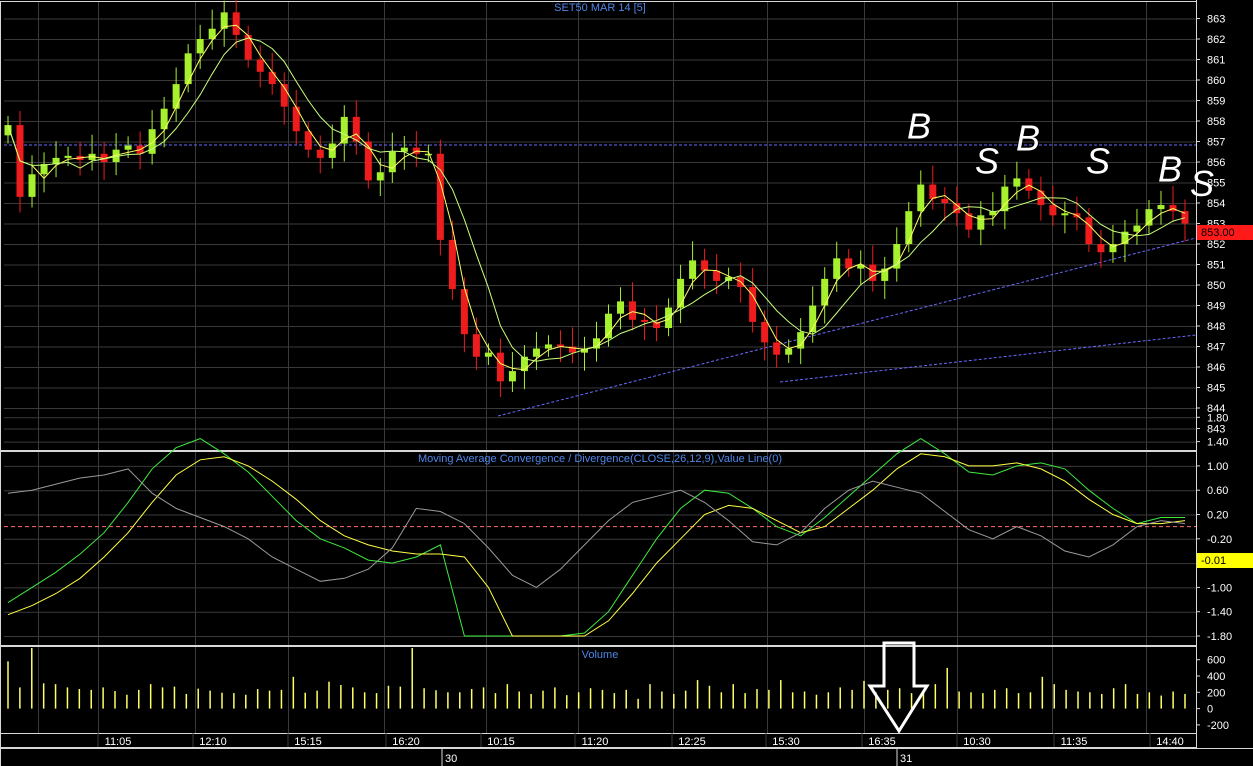  I want to click on day-label: 31, so click(906, 759).